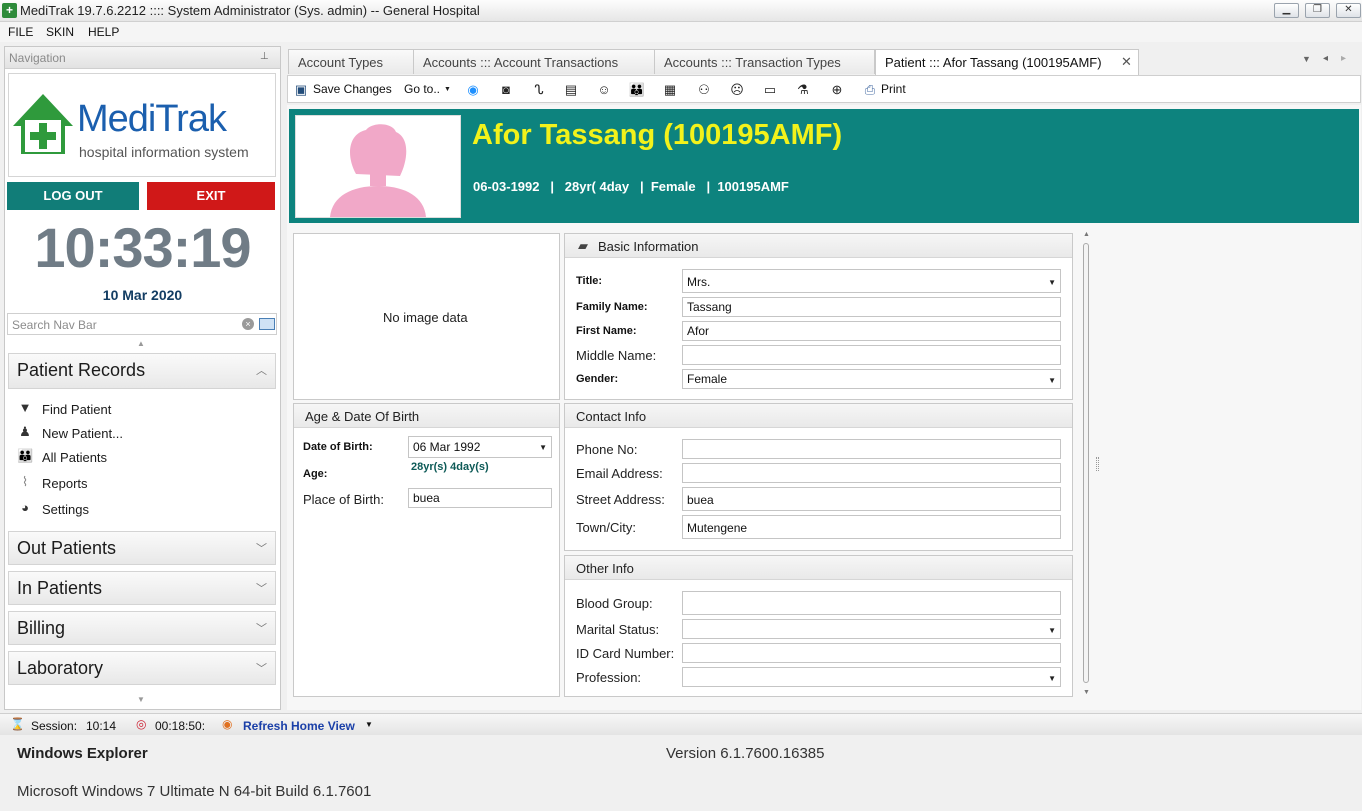 The image size is (1362, 811). Describe the element at coordinates (1097, 464) in the screenshot. I see `splitter-grip` at that location.